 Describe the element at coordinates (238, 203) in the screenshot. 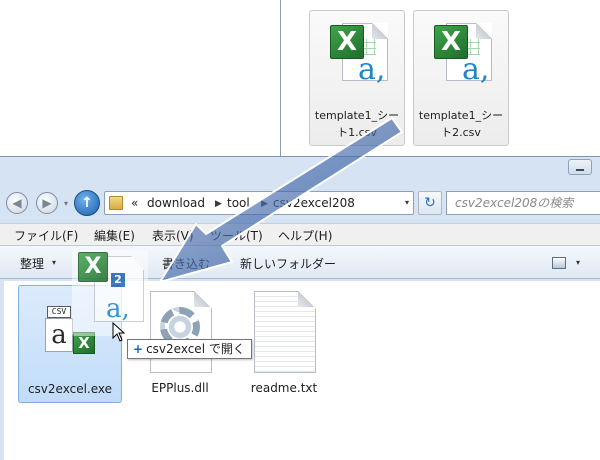

I see `breadcrumb-tool: tool` at that location.